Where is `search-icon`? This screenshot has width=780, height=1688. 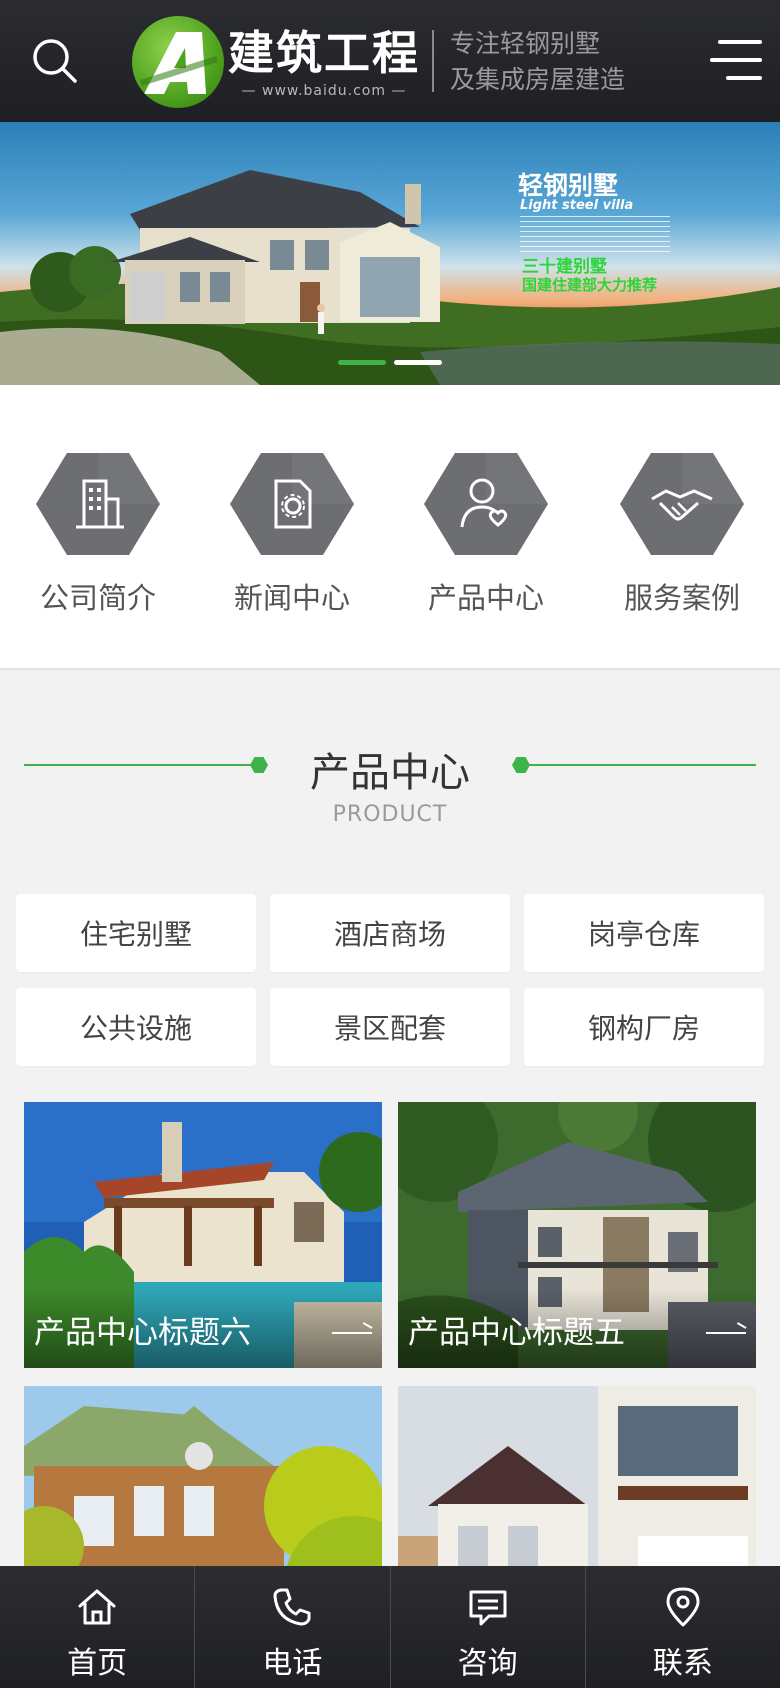 search-icon is located at coordinates (55, 61).